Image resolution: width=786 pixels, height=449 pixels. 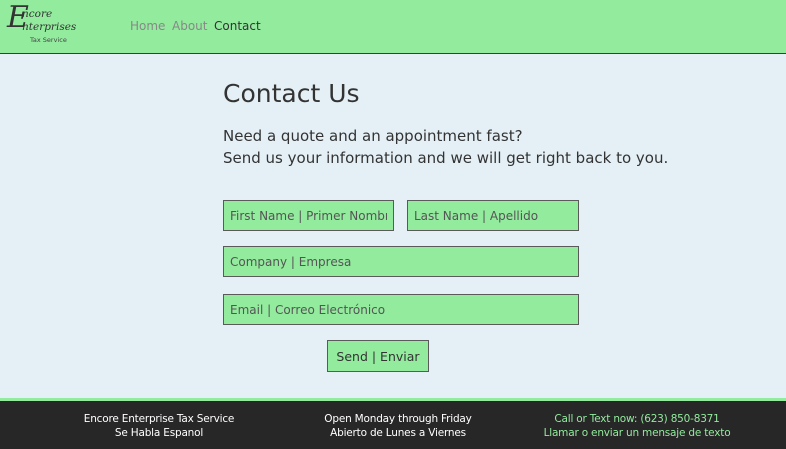 I want to click on logo-line-2: nterprises, so click(x=49, y=27).